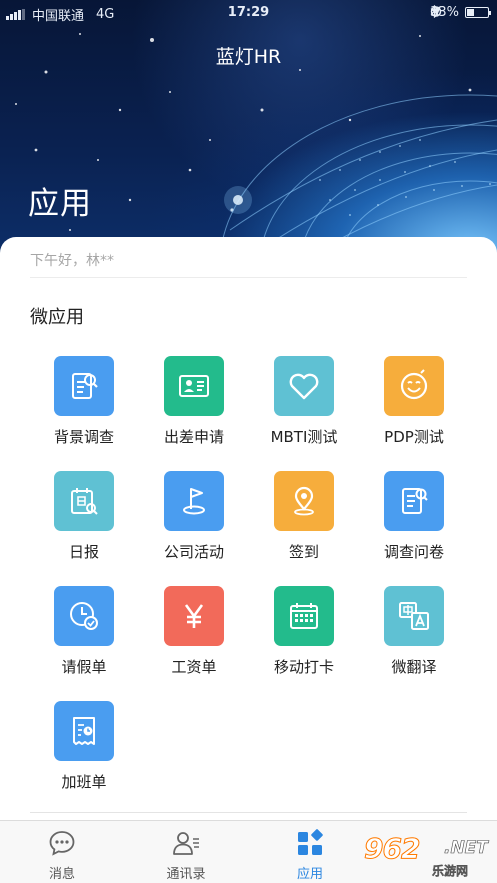 The image size is (497, 883). I want to click on clock-check-icon, so click(84, 616).